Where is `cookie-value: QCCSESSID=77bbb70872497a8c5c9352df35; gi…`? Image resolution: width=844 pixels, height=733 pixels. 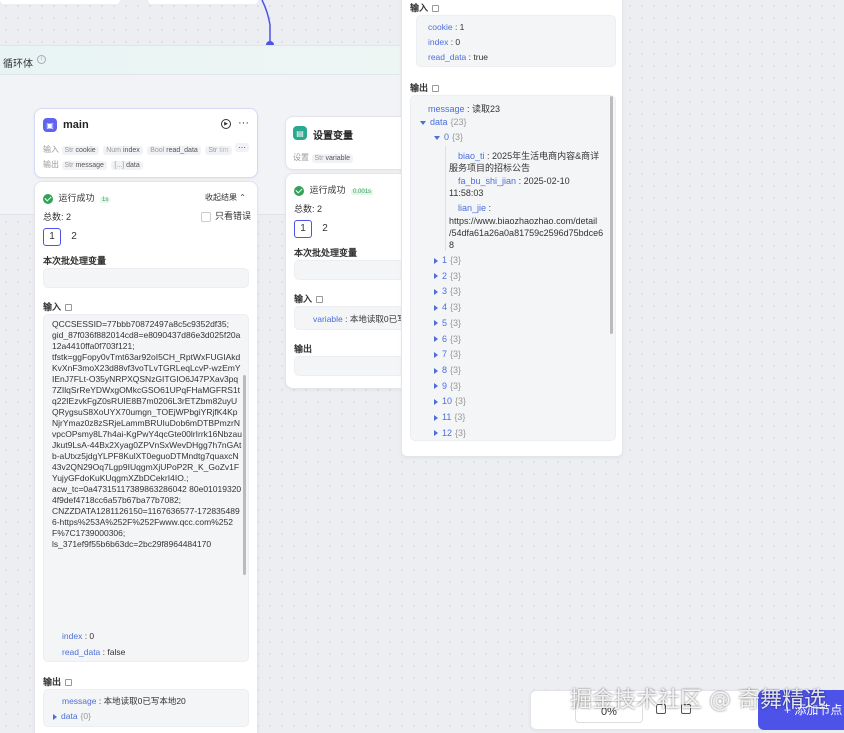 cookie-value: QCCSESSID=77bbb70872497a8c5c9352df35; gi… is located at coordinates (147, 434).